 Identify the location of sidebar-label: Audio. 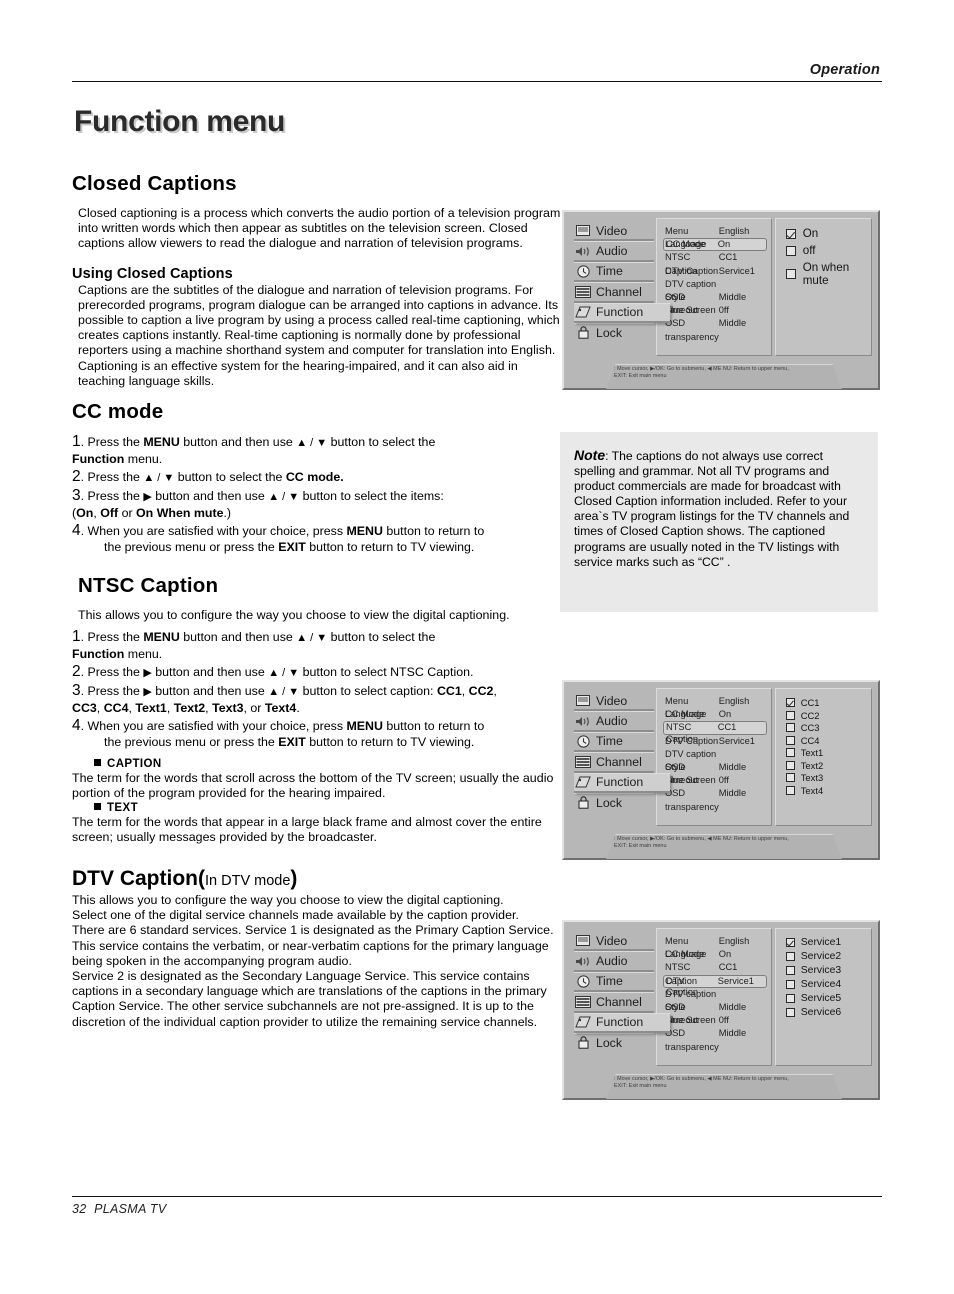
(612, 961).